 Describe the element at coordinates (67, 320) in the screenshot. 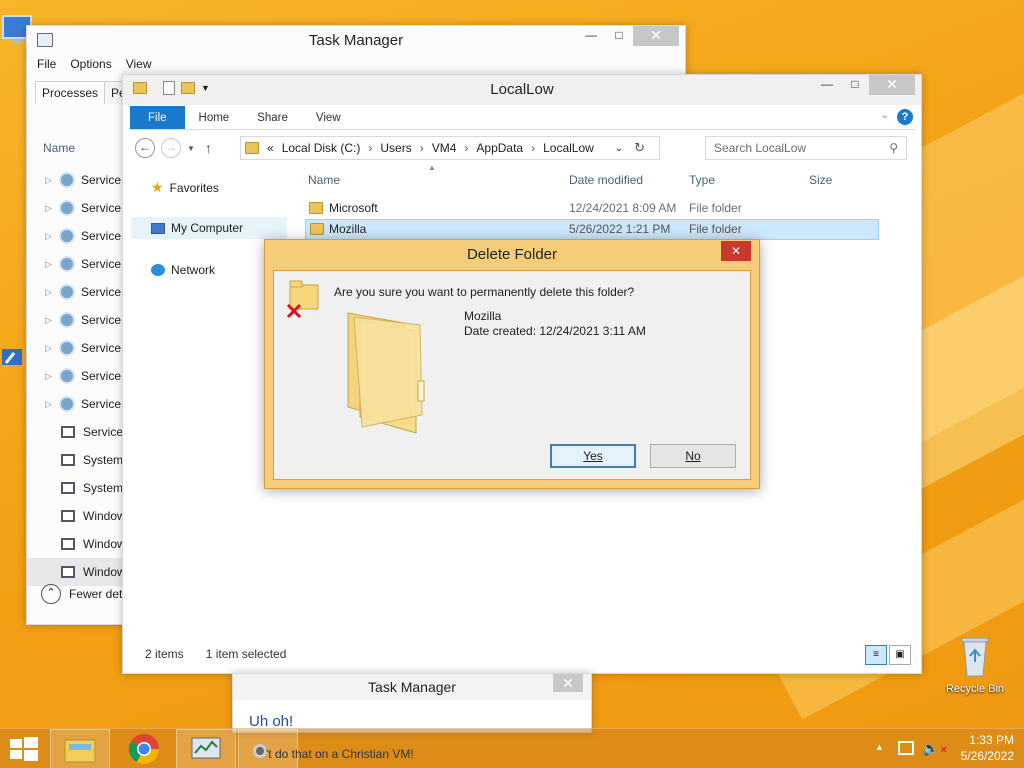

I see `service-gear-icon` at that location.